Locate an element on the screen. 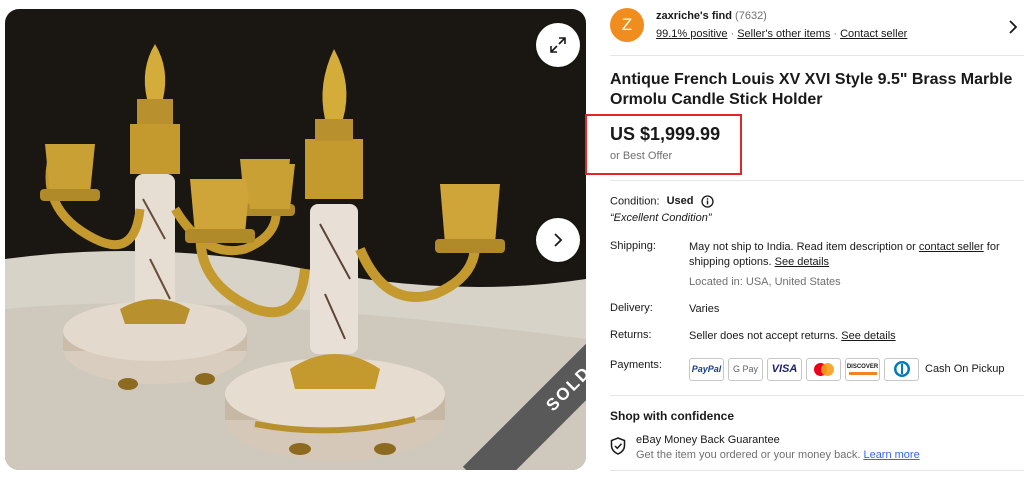 This screenshot has height=477, width=1024. paypal-logo: PayPal is located at coordinates (706, 369).